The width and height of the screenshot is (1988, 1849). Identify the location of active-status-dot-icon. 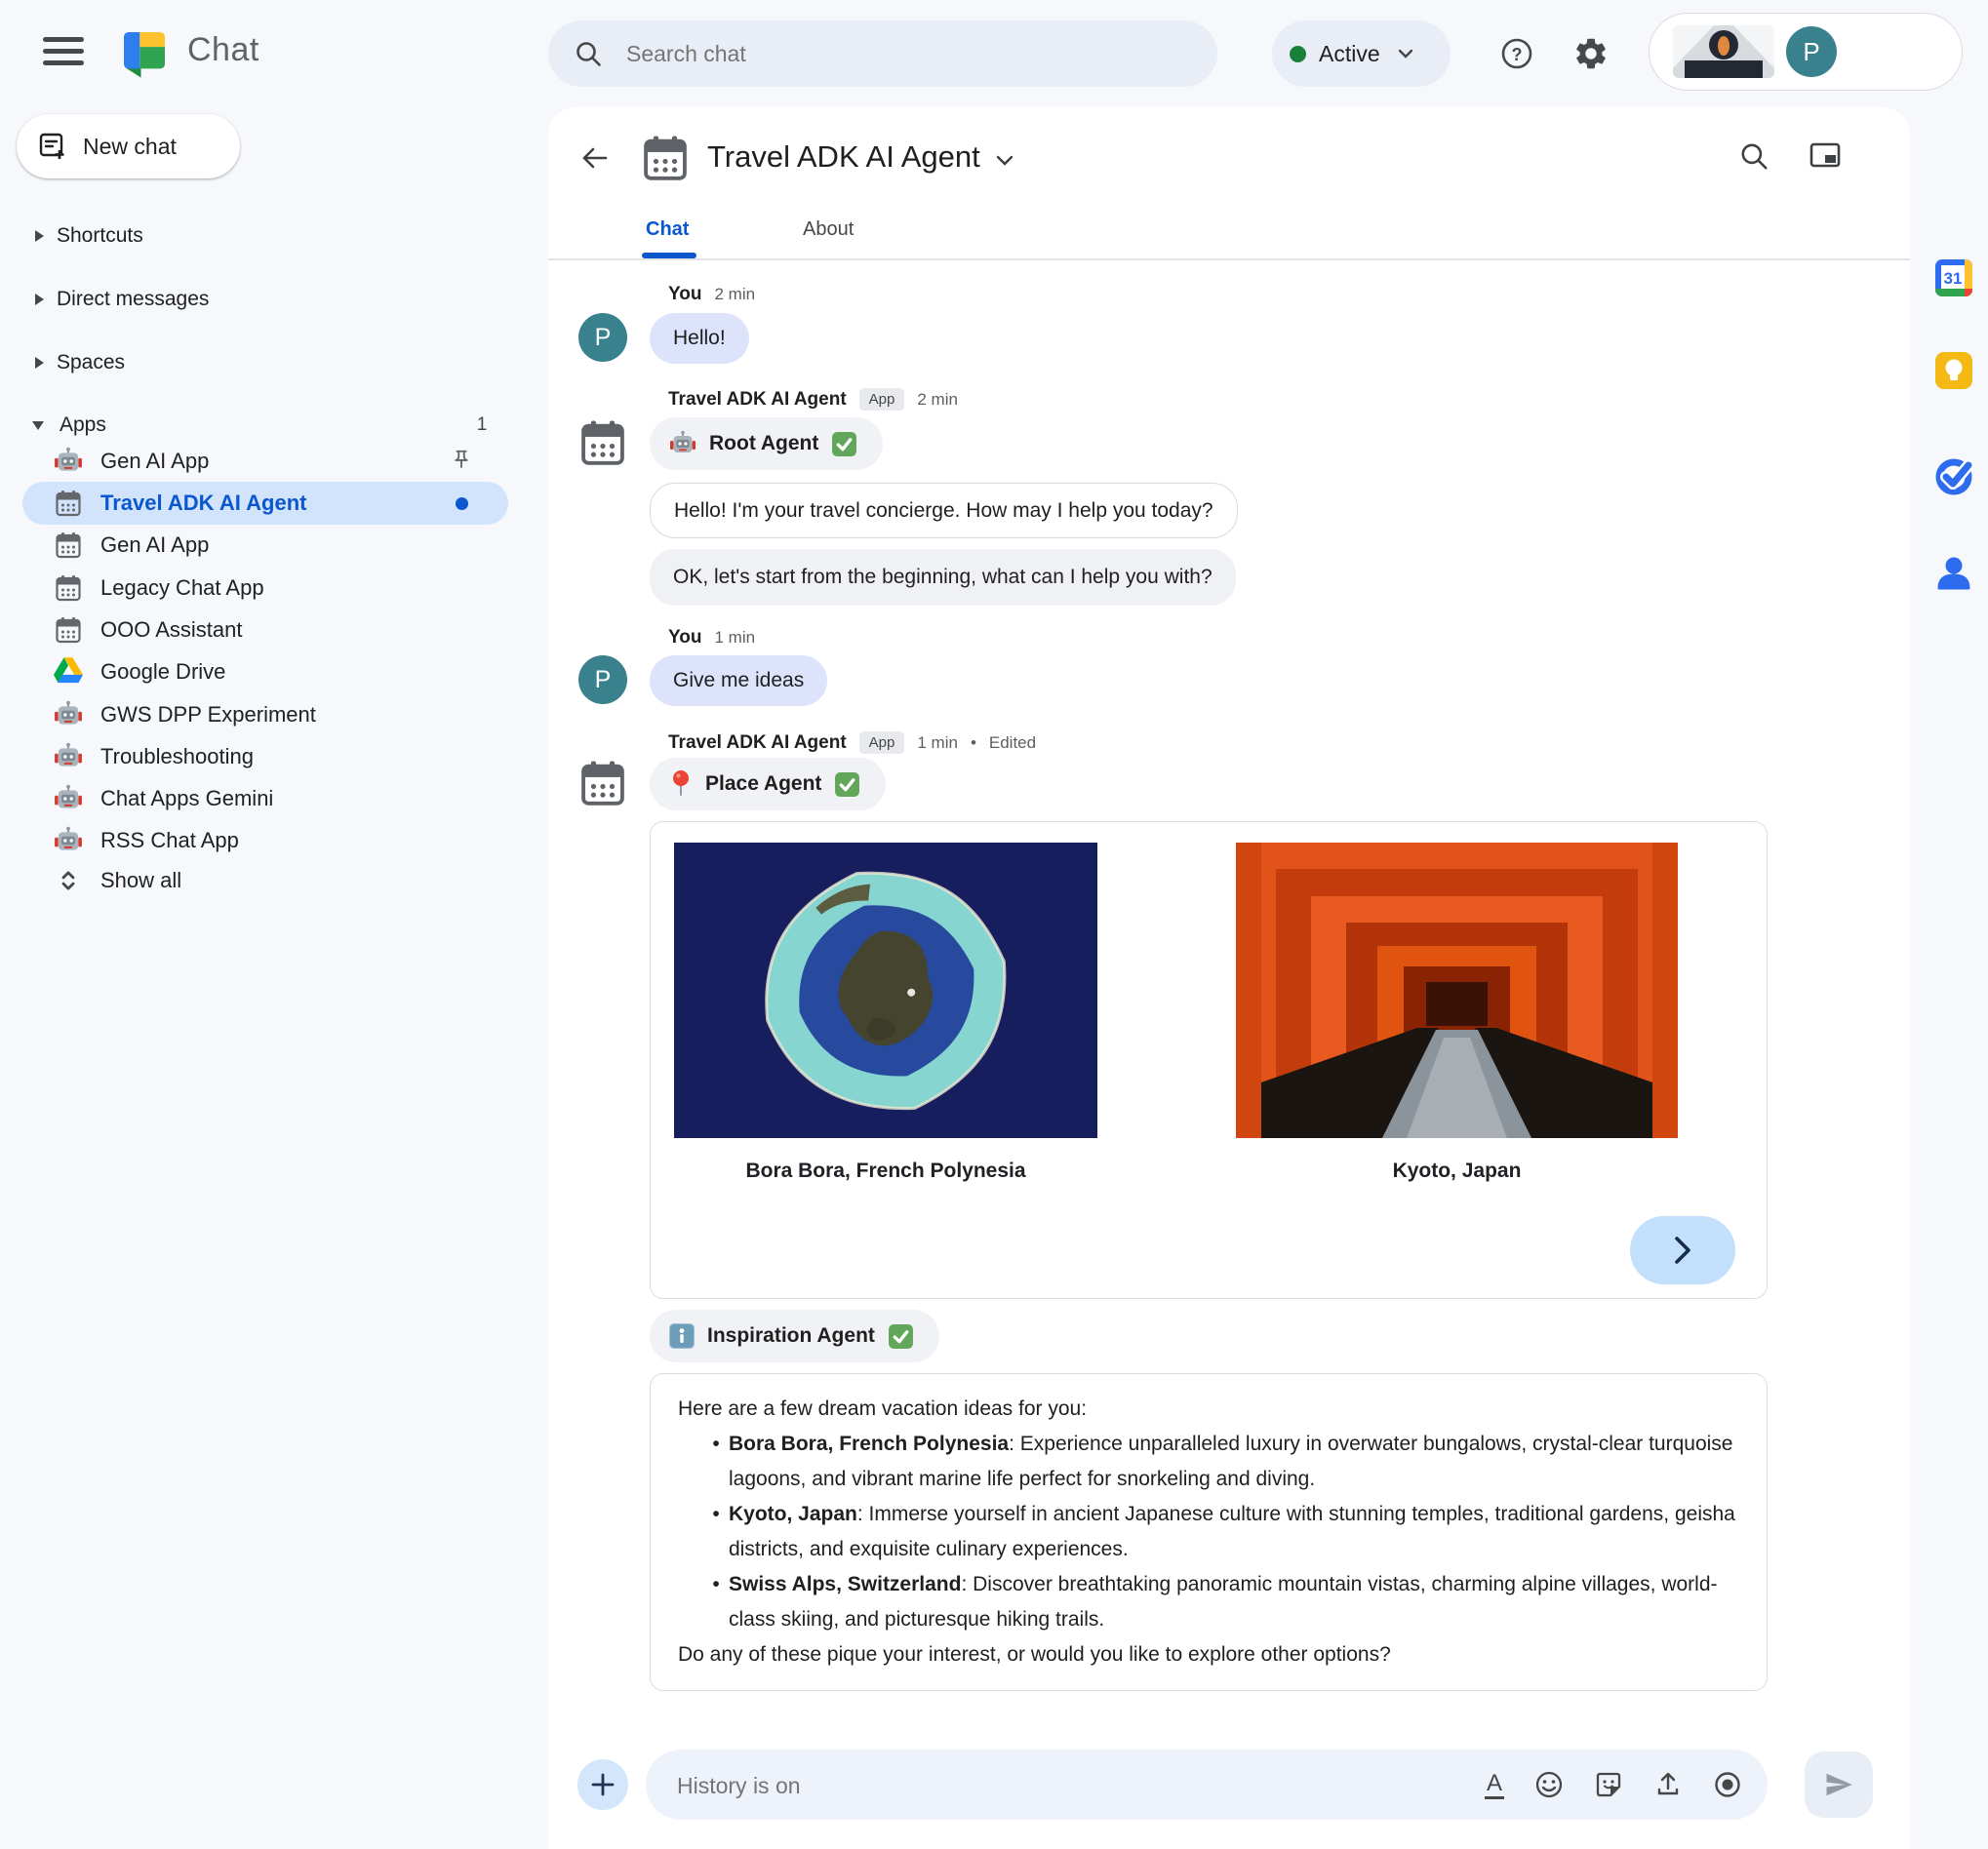
(1298, 53).